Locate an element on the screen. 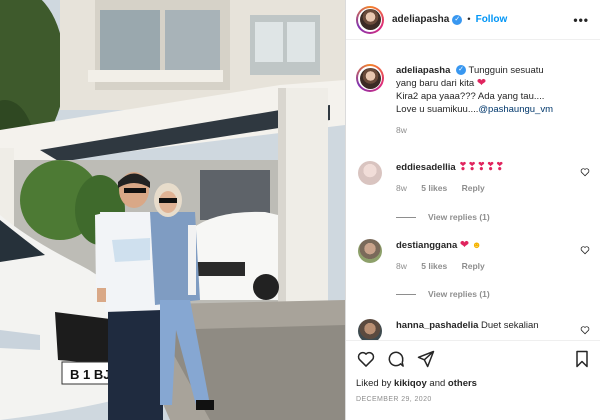 Image resolution: width=600 pixels, height=420 pixels. comment-username: hanna_pashadelia is located at coordinates (437, 325).